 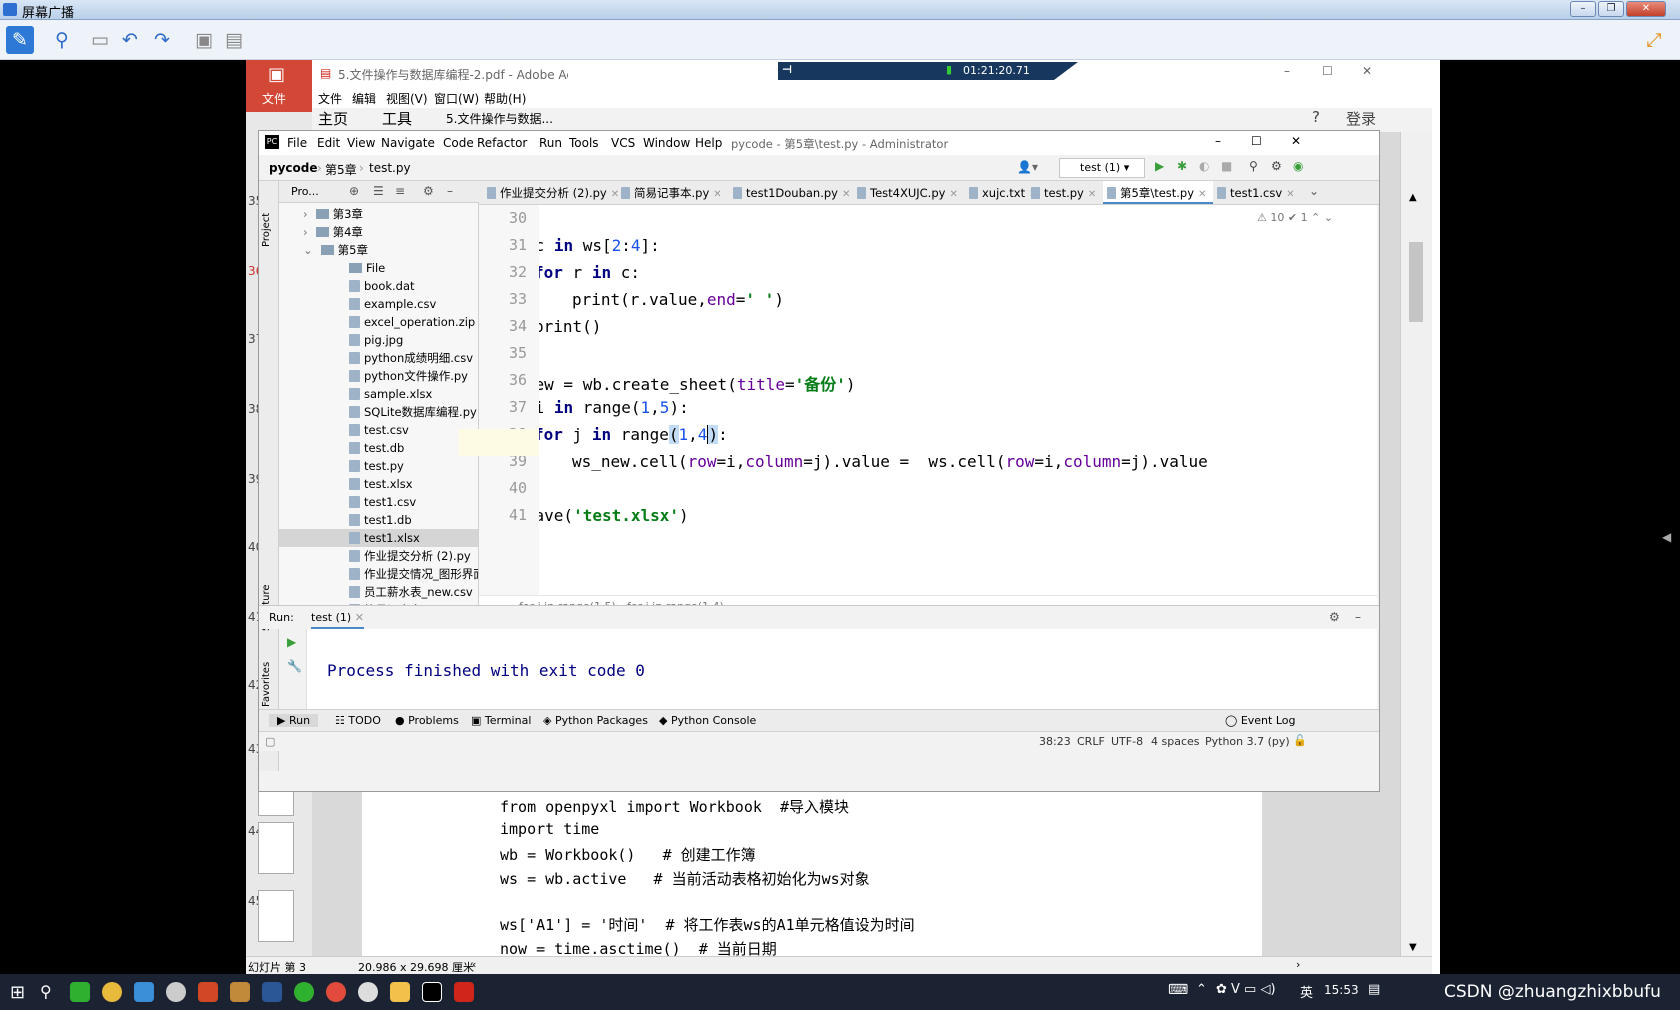 I want to click on pin-icon: ⊣, so click(x=787, y=69).